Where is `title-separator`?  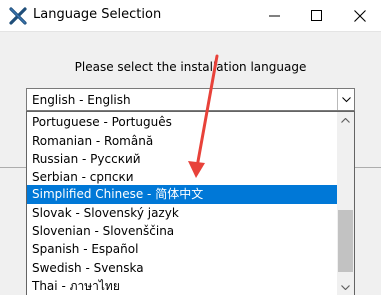 title-separator is located at coordinates (190, 31).